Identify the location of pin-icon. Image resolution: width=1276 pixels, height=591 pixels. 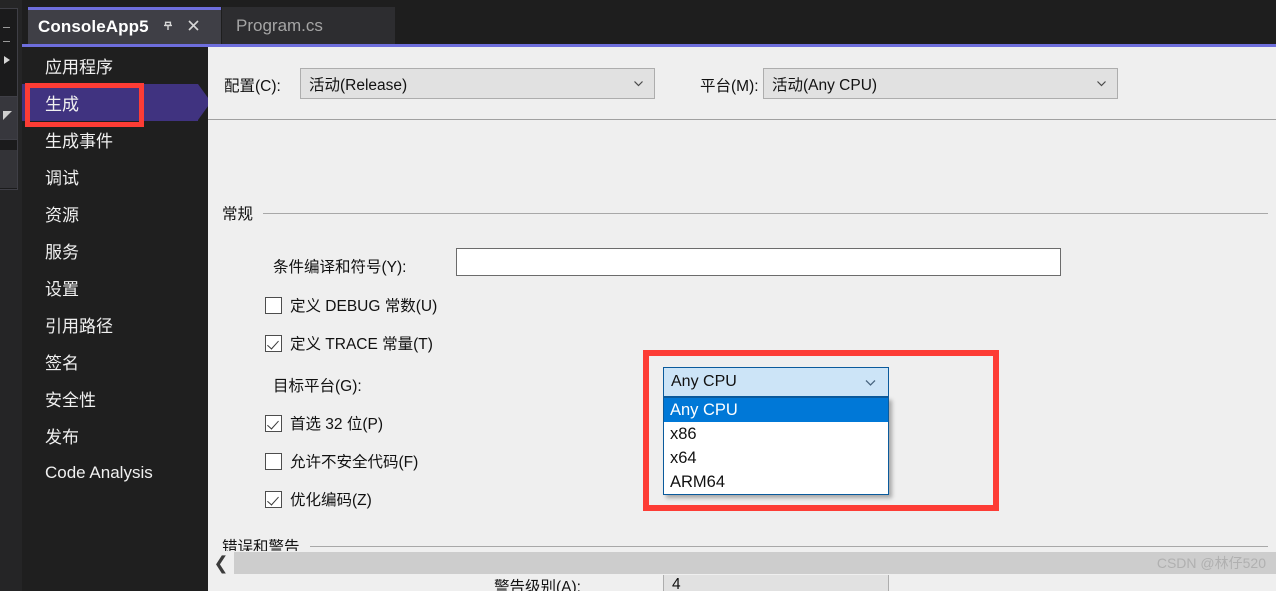
(168, 27).